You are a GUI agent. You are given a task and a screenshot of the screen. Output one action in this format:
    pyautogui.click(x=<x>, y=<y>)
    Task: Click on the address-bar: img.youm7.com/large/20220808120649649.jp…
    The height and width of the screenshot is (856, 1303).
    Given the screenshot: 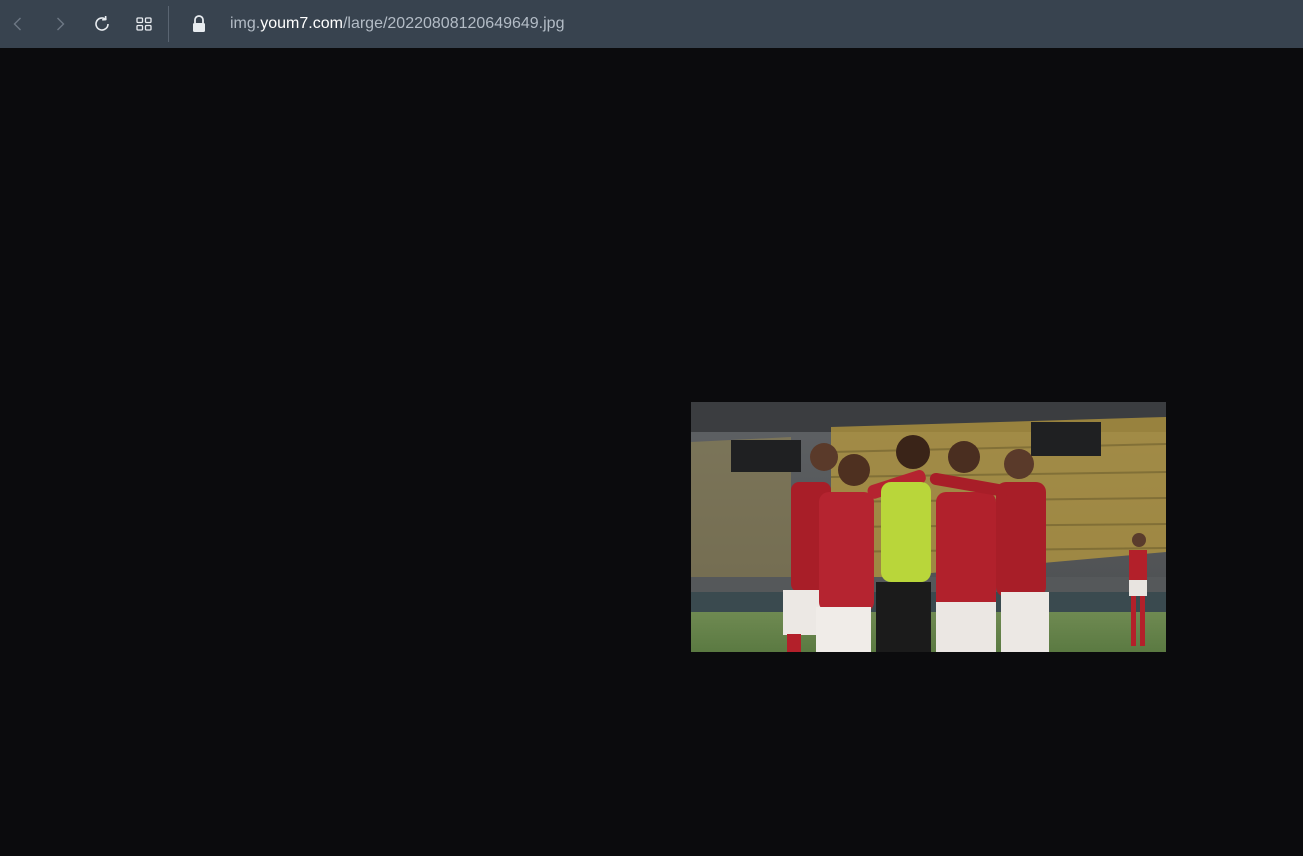 What is the action you would take?
    pyautogui.click(x=397, y=24)
    